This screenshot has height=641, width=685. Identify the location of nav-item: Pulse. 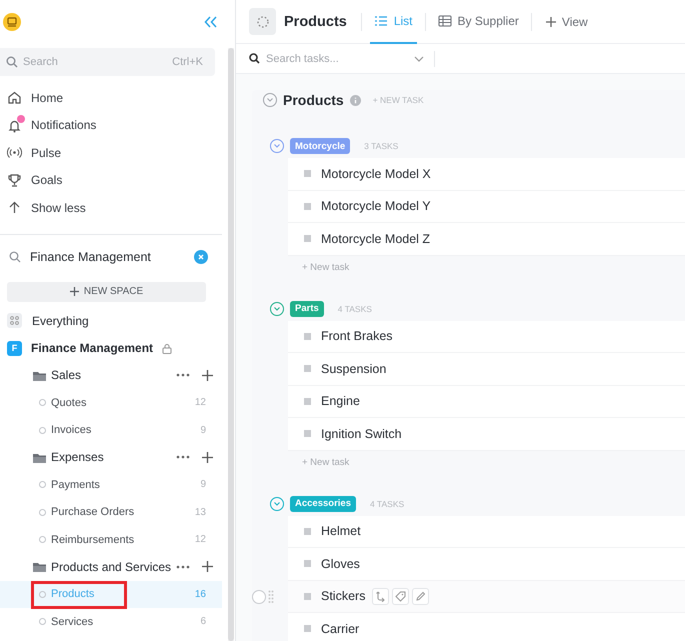
(114, 152).